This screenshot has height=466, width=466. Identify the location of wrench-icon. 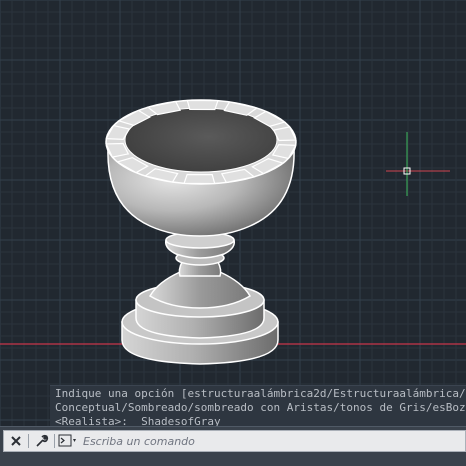
(42, 441).